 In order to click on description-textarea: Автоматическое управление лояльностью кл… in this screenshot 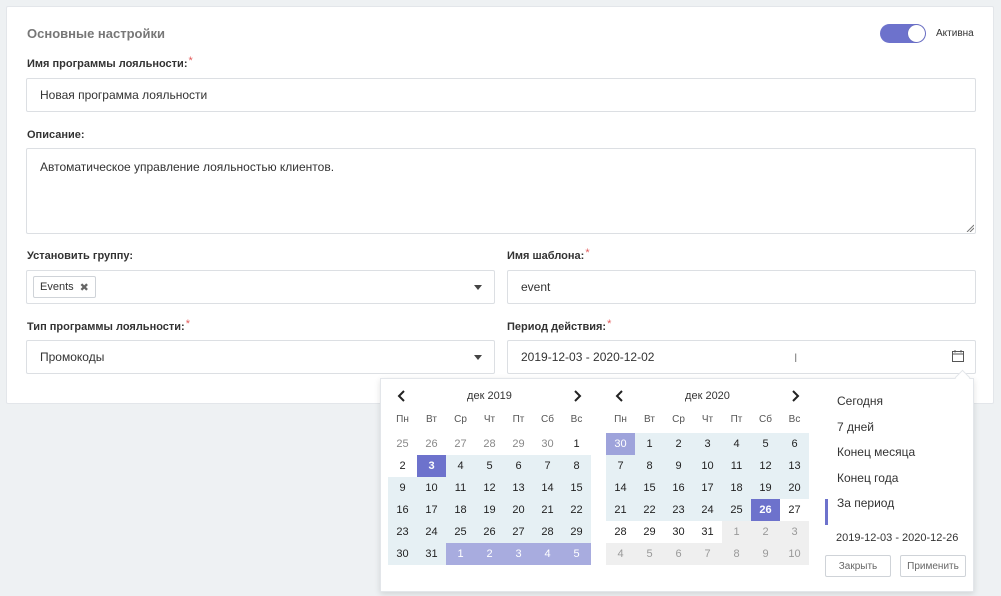, I will do `click(501, 191)`.